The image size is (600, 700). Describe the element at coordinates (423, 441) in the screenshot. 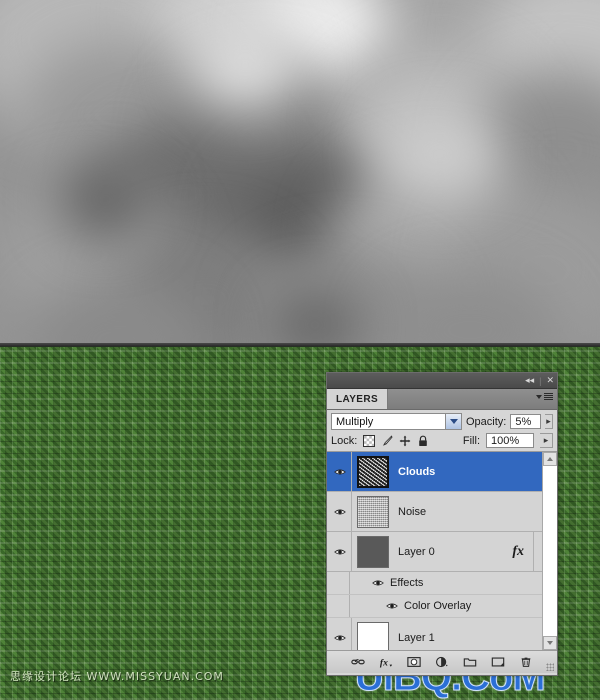

I see `lock-all-icon` at that location.